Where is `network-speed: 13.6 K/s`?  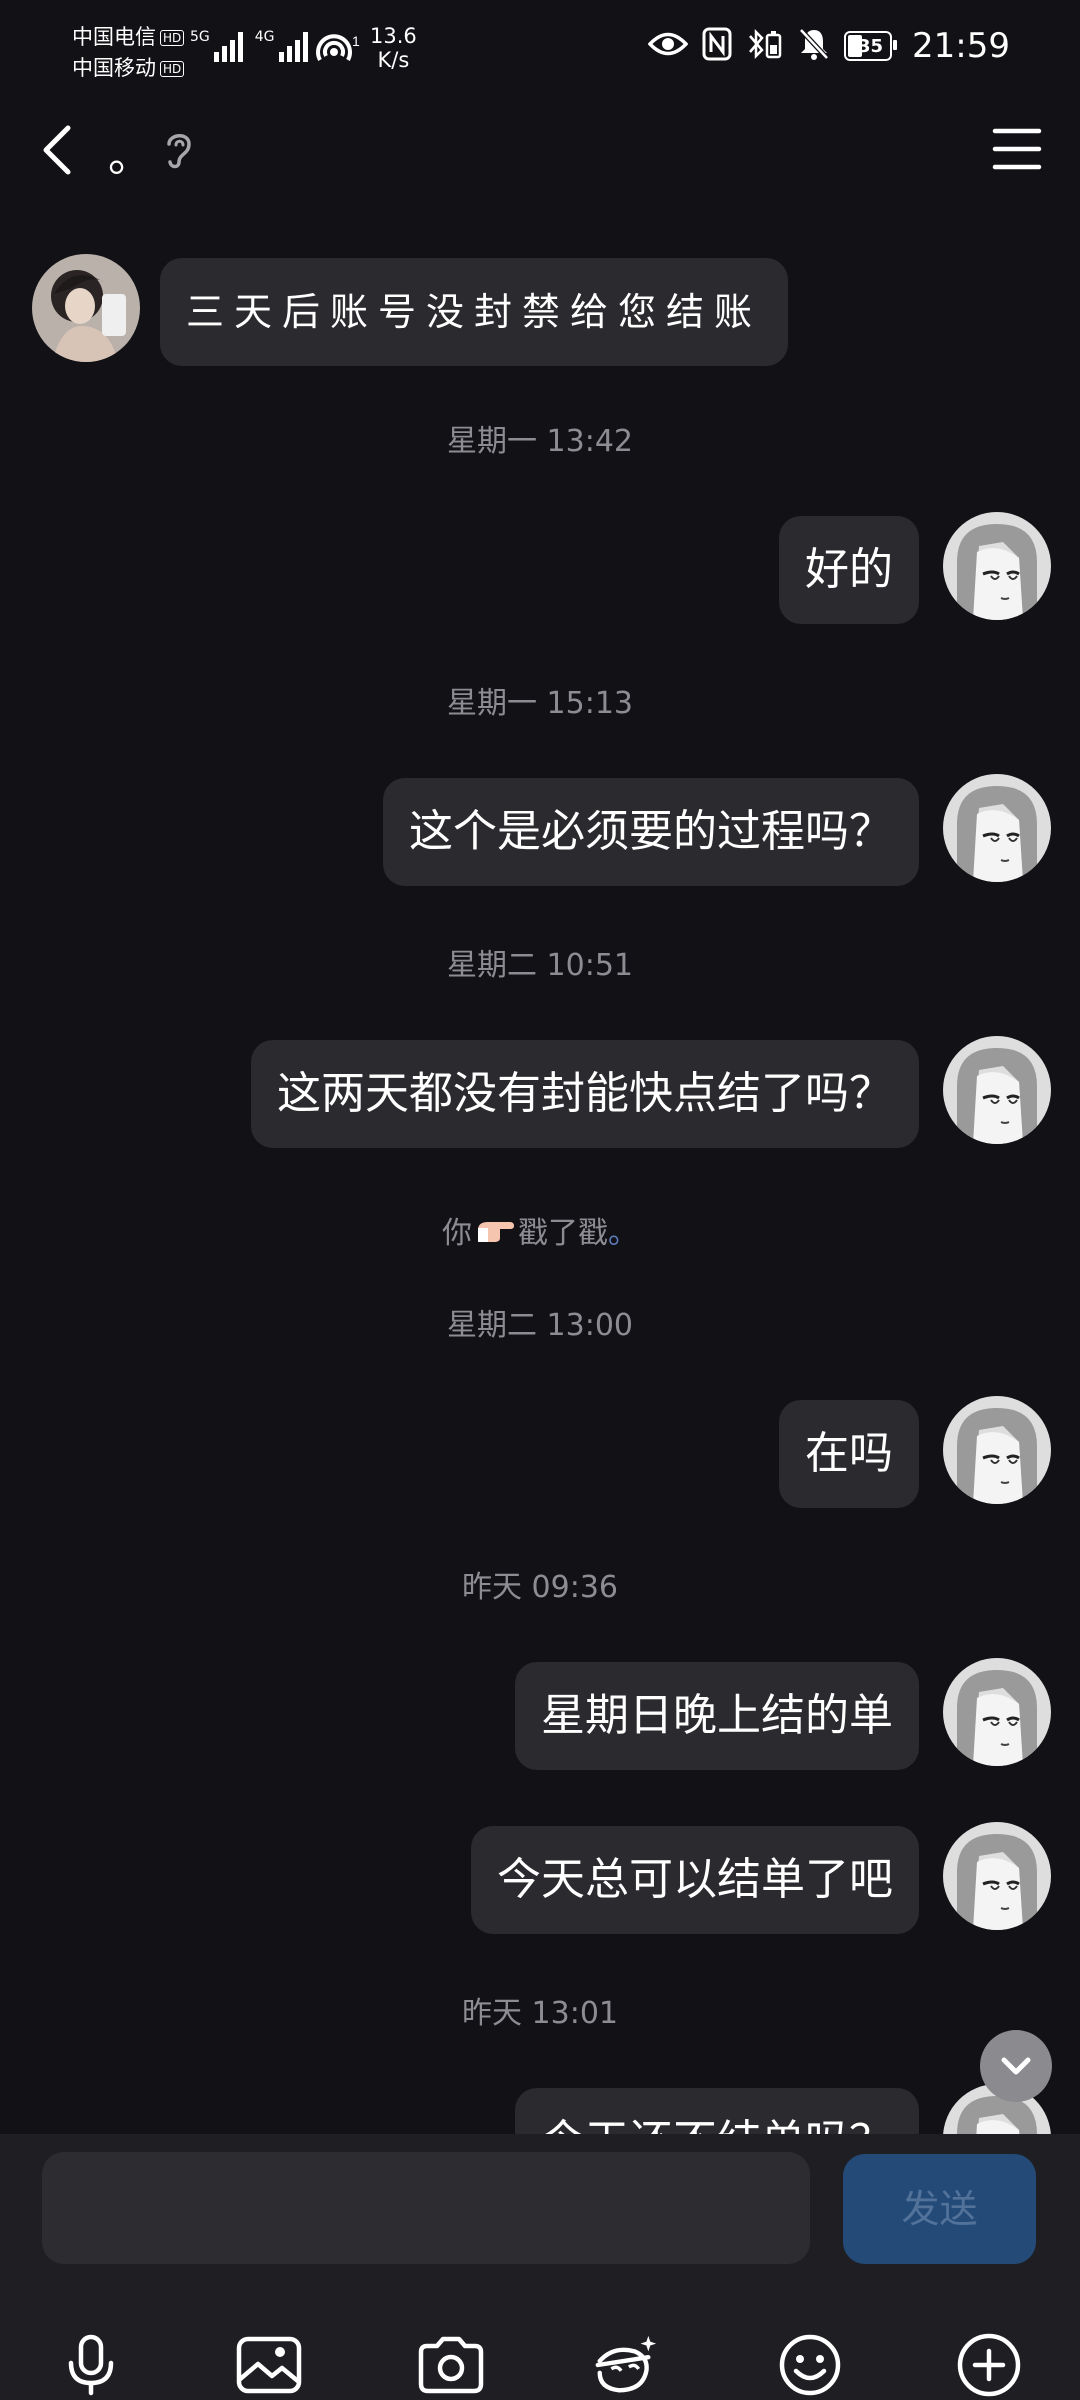 network-speed: 13.6 K/s is located at coordinates (393, 48).